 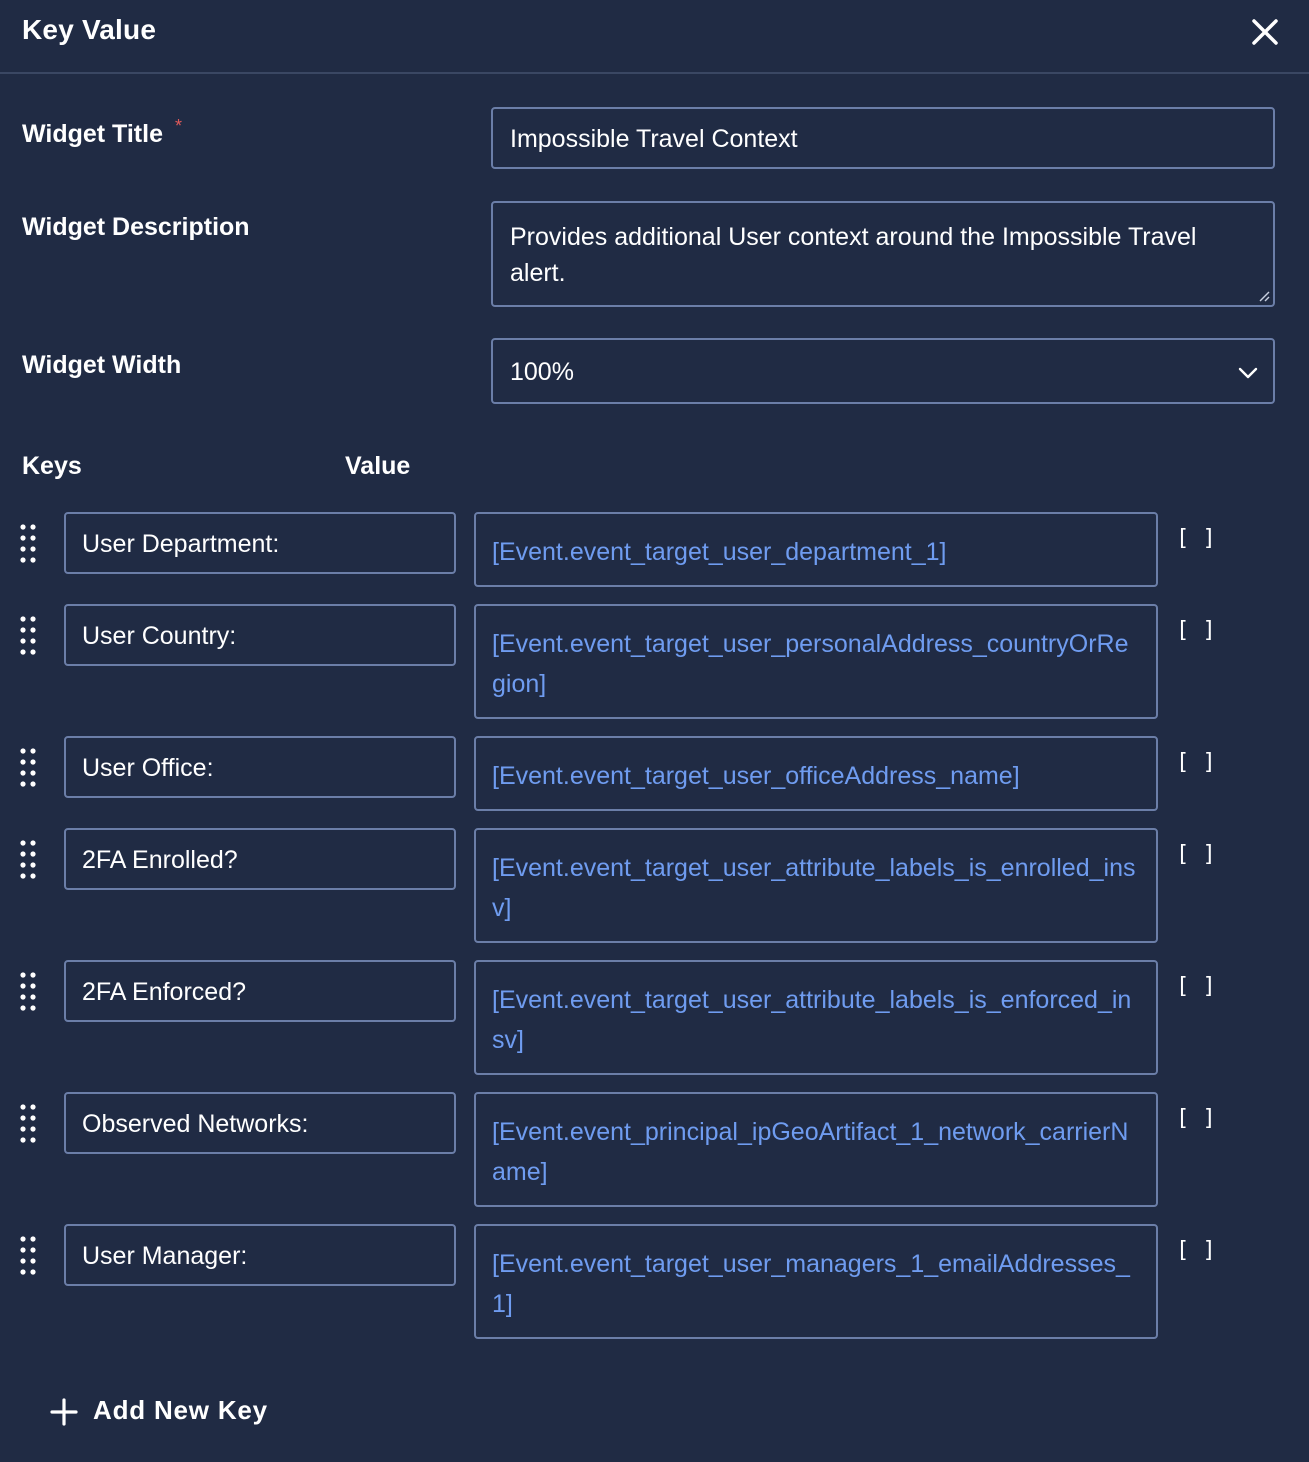 I want to click on add-new-key-label: Add New Key, so click(x=180, y=1410).